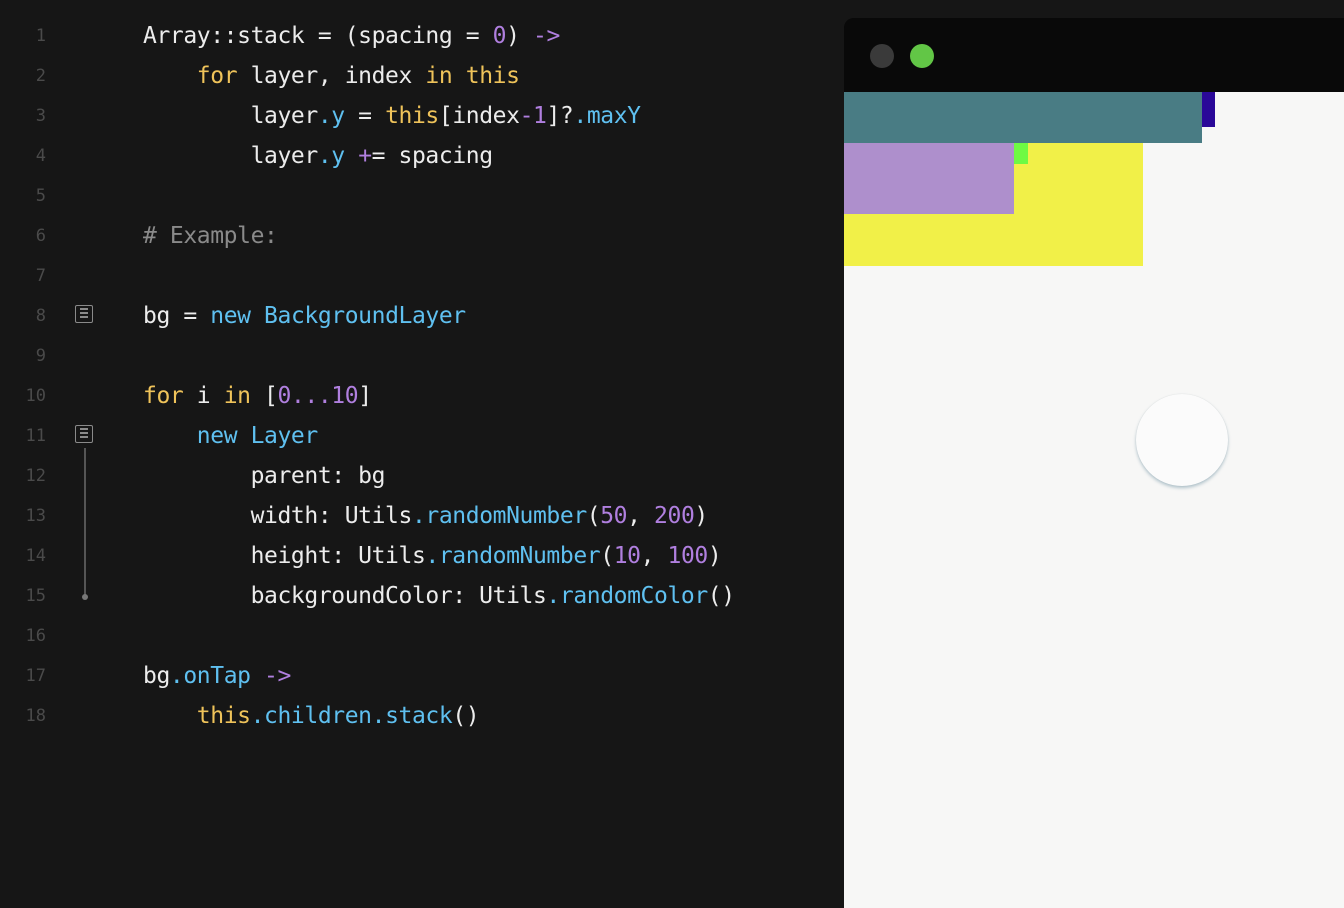 The width and height of the screenshot is (1344, 908). I want to click on line-number: 5, so click(40, 196).